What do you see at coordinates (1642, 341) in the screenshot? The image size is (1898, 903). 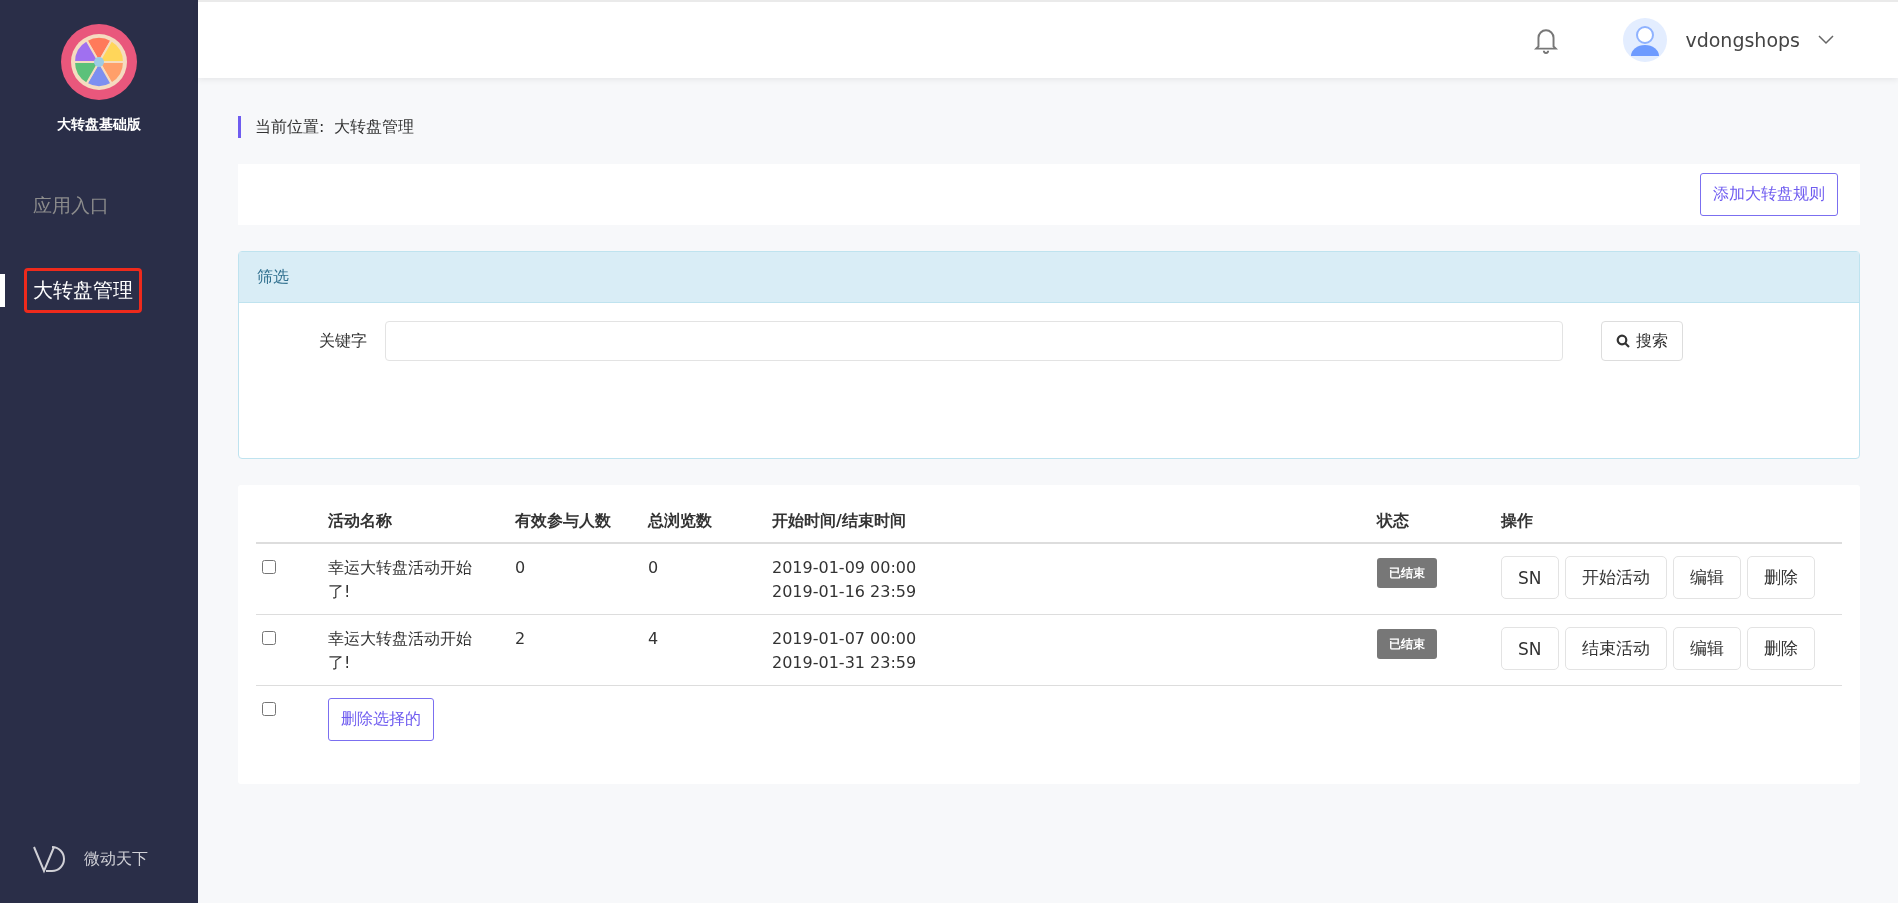 I see `search-button: 搜索` at bounding box center [1642, 341].